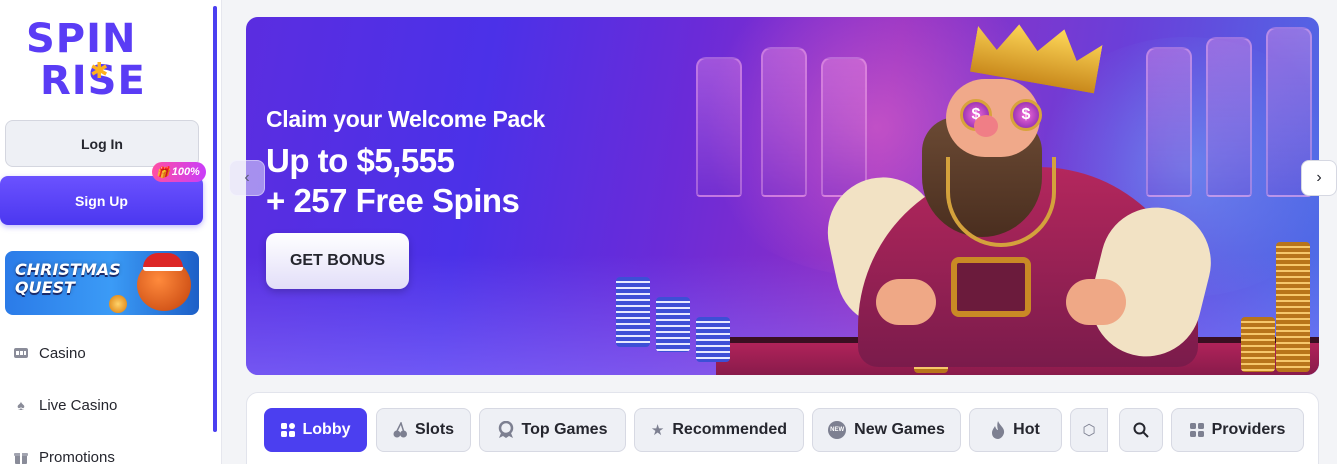 The image size is (1337, 464). What do you see at coordinates (21, 405) in the screenshot?
I see `spade-icon: ♠` at bounding box center [21, 405].